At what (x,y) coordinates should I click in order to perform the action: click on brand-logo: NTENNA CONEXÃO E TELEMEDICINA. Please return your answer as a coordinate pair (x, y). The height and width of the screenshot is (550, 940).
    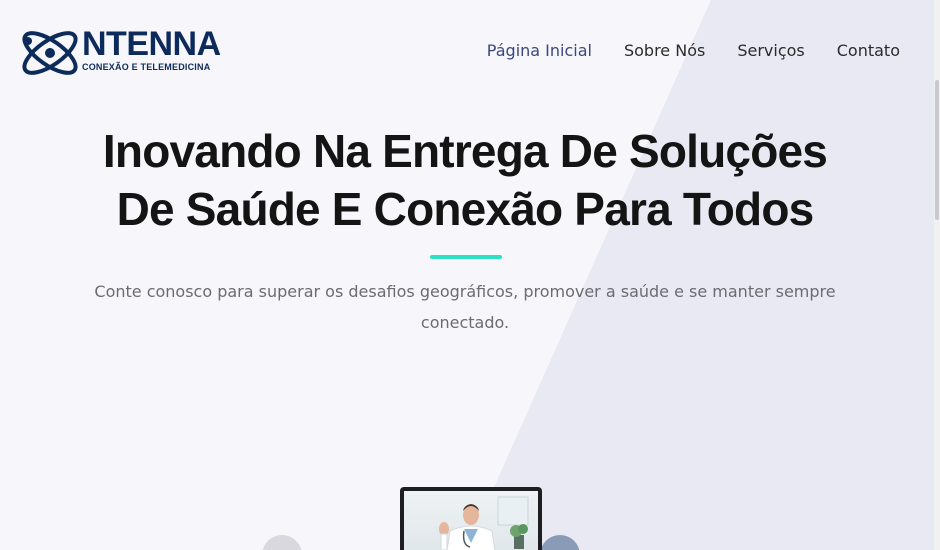
    Looking at the image, I should click on (118, 50).